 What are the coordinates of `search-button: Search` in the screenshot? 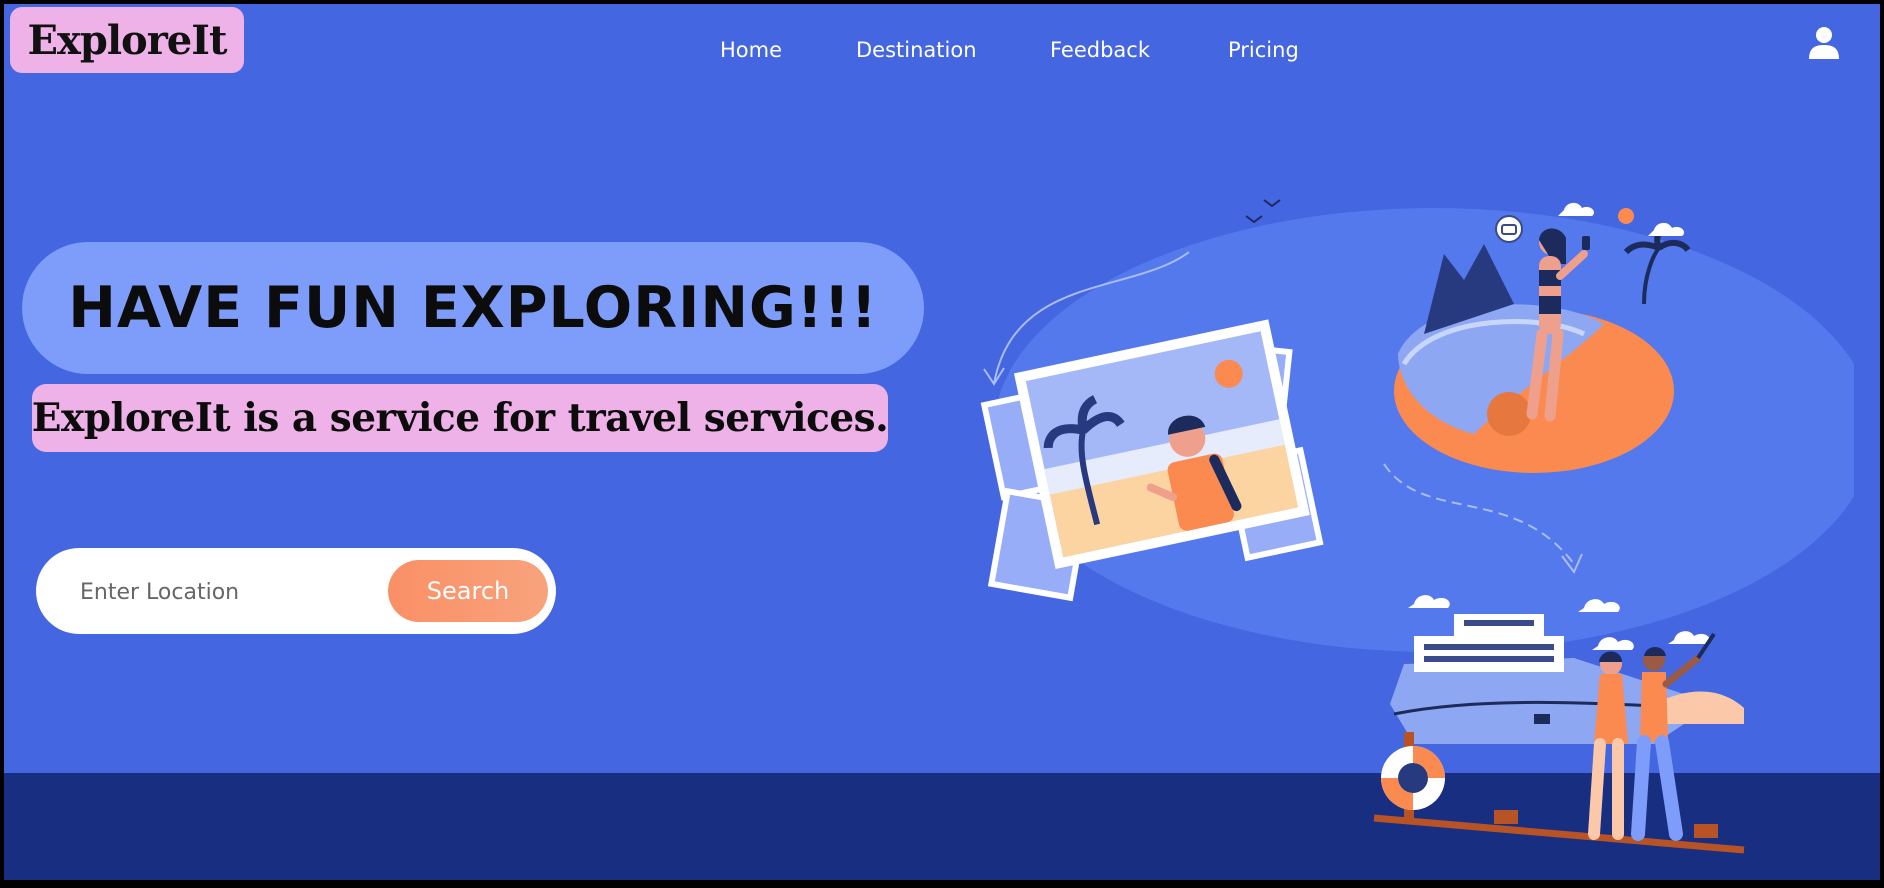 It's located at (468, 591).